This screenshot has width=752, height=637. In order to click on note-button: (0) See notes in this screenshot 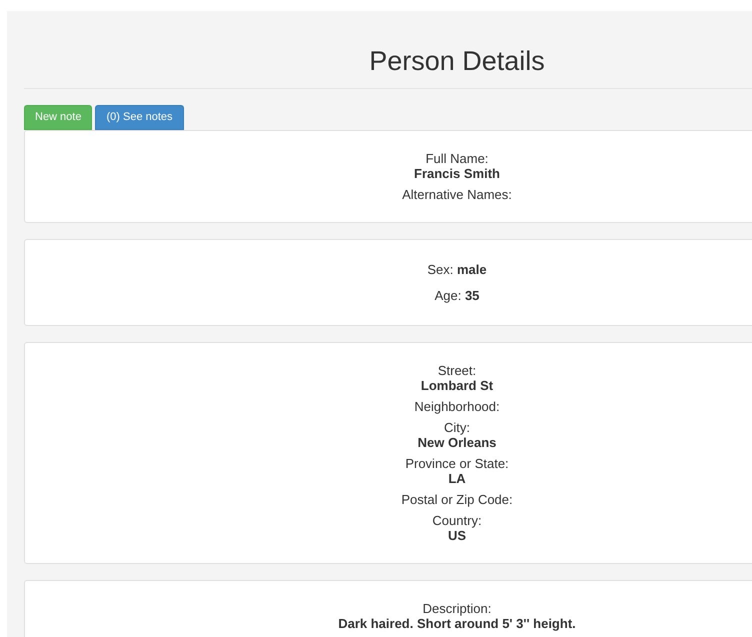, I will do `click(139, 117)`.